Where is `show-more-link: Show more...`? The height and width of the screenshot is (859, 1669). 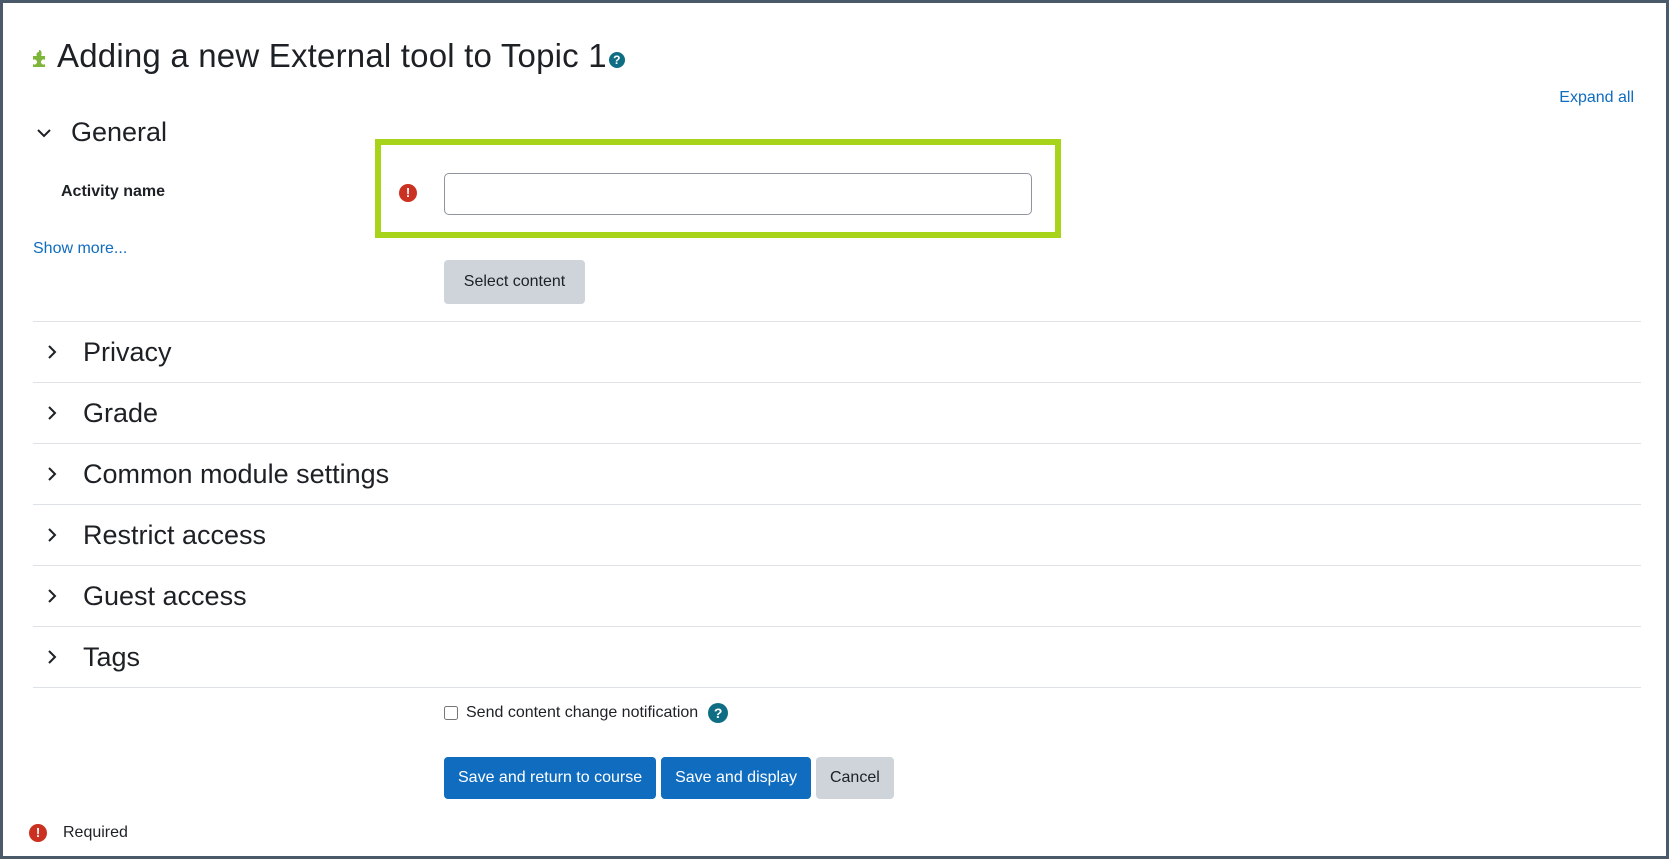
show-more-link: Show more... is located at coordinates (80, 249).